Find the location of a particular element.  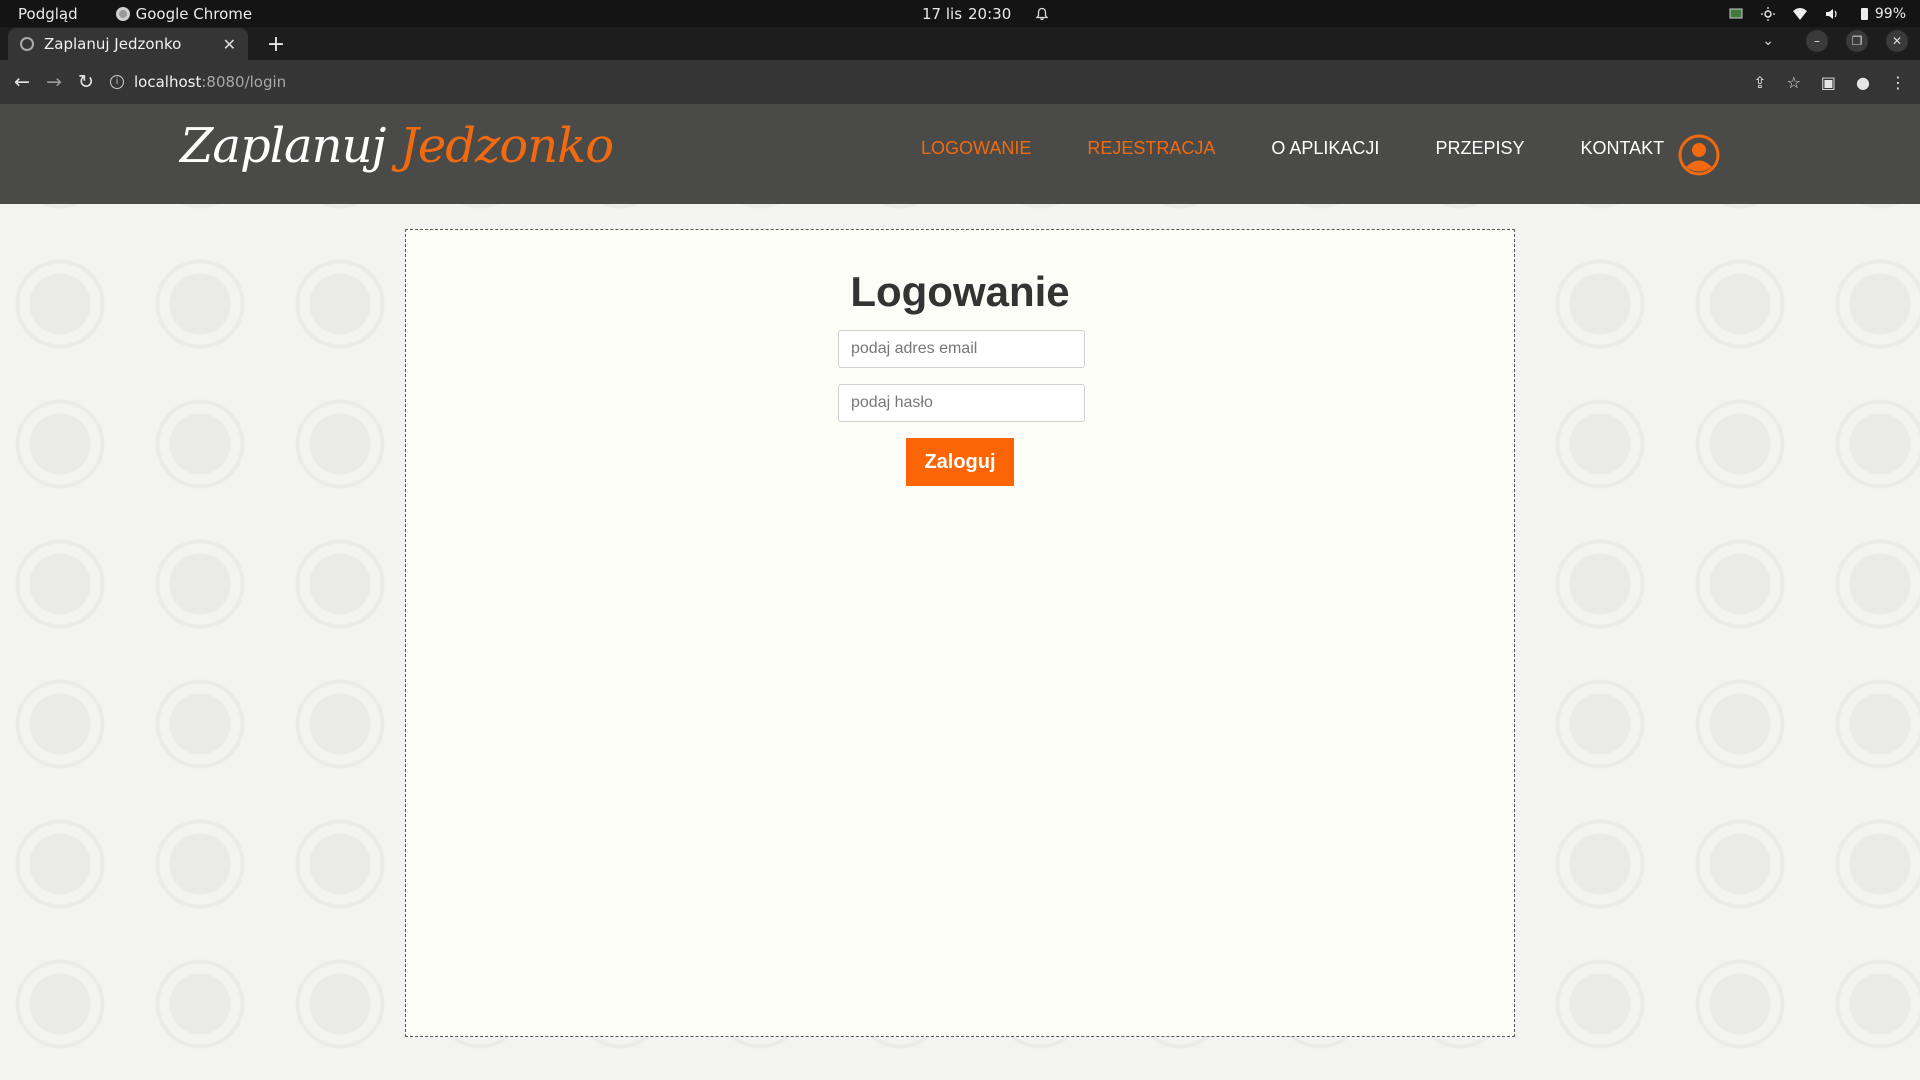

logo-part-2: Jedzonko is located at coordinates (506, 146).